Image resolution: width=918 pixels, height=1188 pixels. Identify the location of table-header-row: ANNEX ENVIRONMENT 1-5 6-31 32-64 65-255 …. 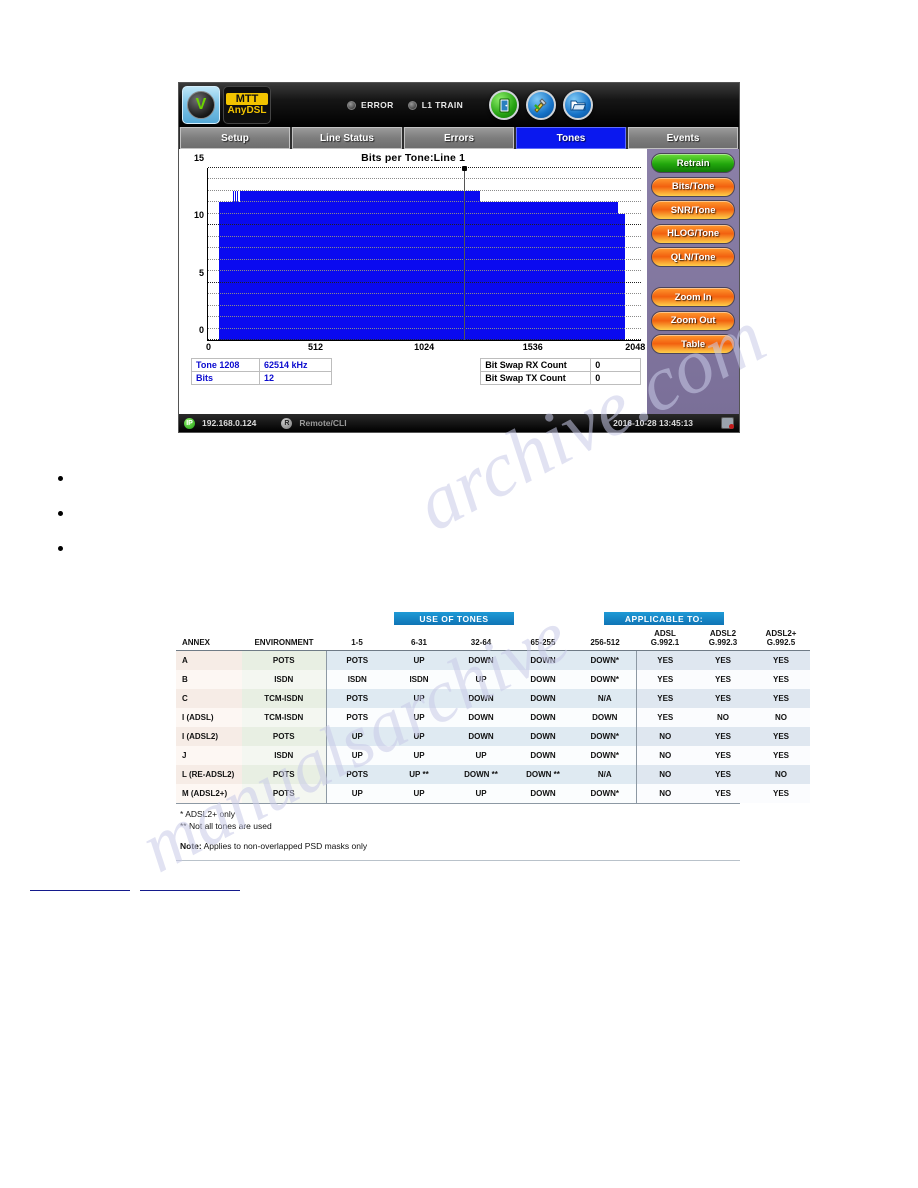
(493, 639).